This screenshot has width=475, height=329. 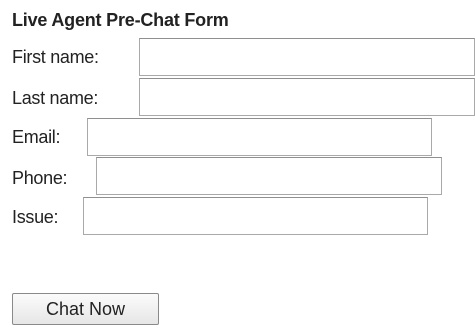 I want to click on phone-field, so click(x=269, y=176).